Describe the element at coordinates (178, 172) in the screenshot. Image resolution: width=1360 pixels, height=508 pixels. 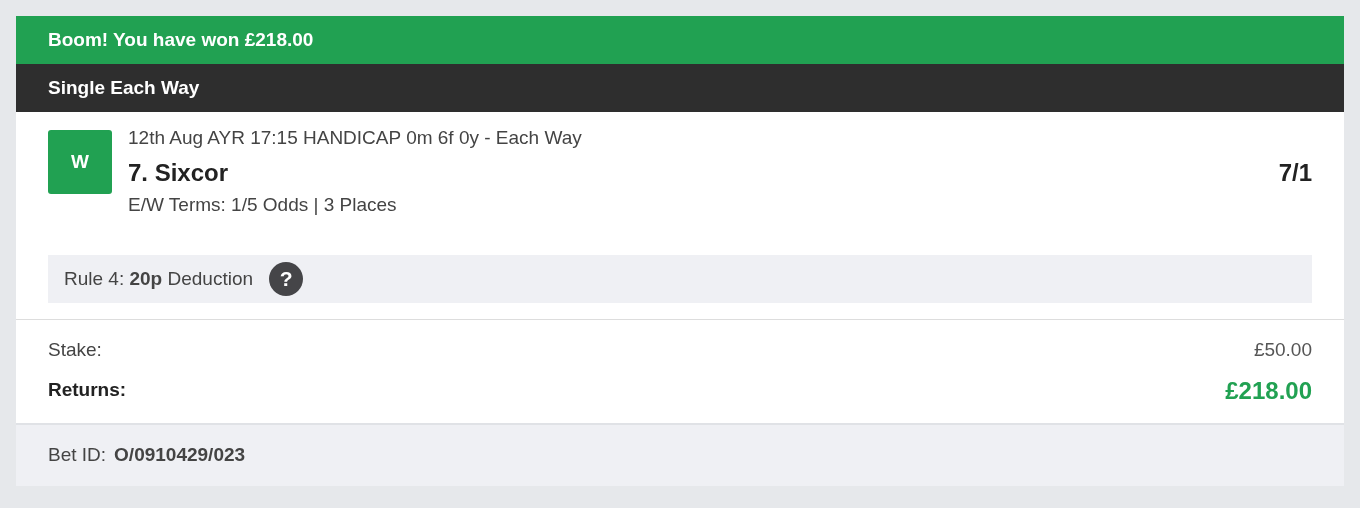
I see `runner-name: 7. Sixcor` at that location.